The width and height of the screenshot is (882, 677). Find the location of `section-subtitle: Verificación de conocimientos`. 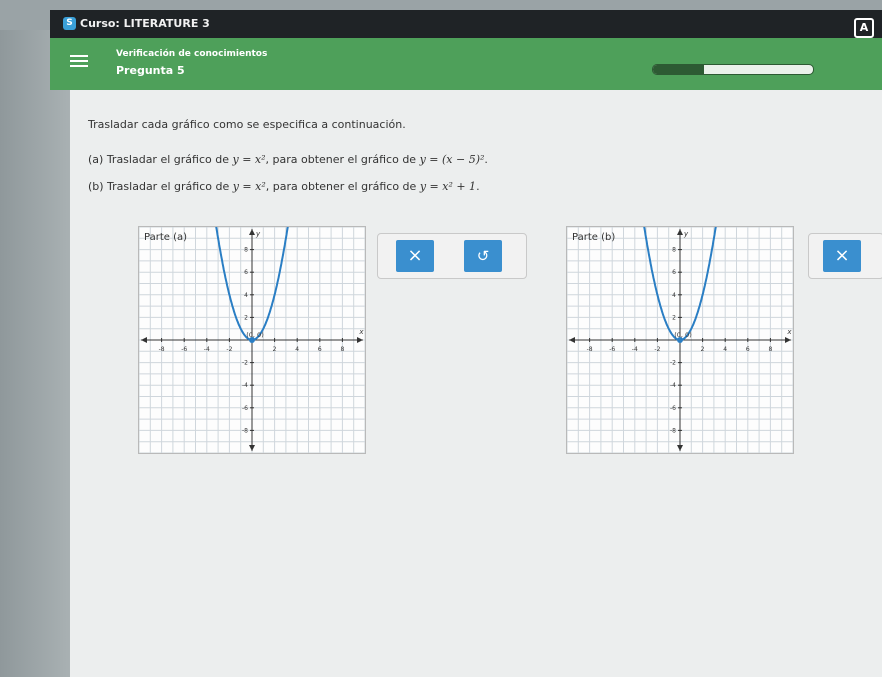

section-subtitle: Verificación de conocimientos is located at coordinates (192, 54).